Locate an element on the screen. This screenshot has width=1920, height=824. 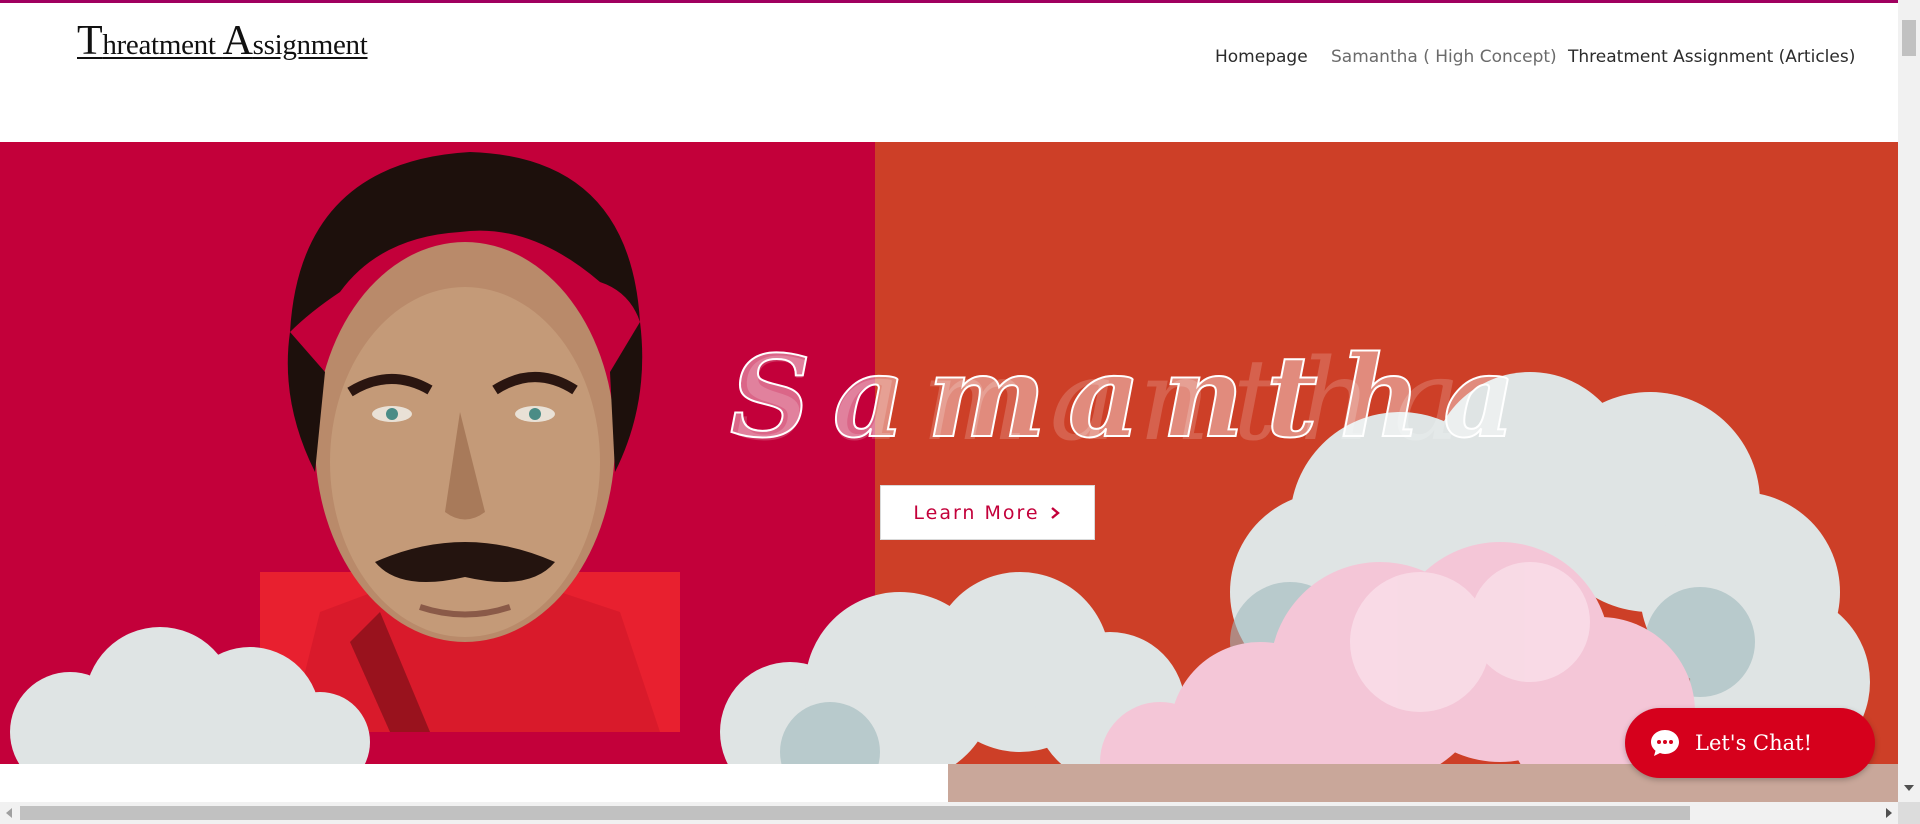
scrollbar-corner is located at coordinates (1909, 813).